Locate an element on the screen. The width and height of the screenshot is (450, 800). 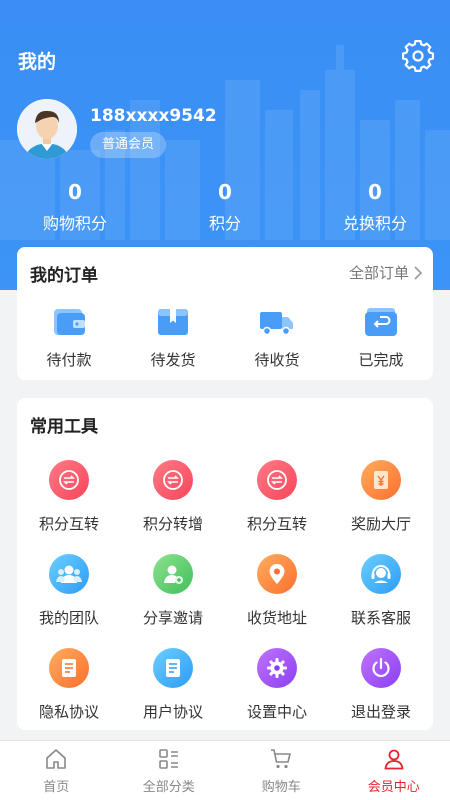
tool-label: 积分转增 is located at coordinates (172, 524).